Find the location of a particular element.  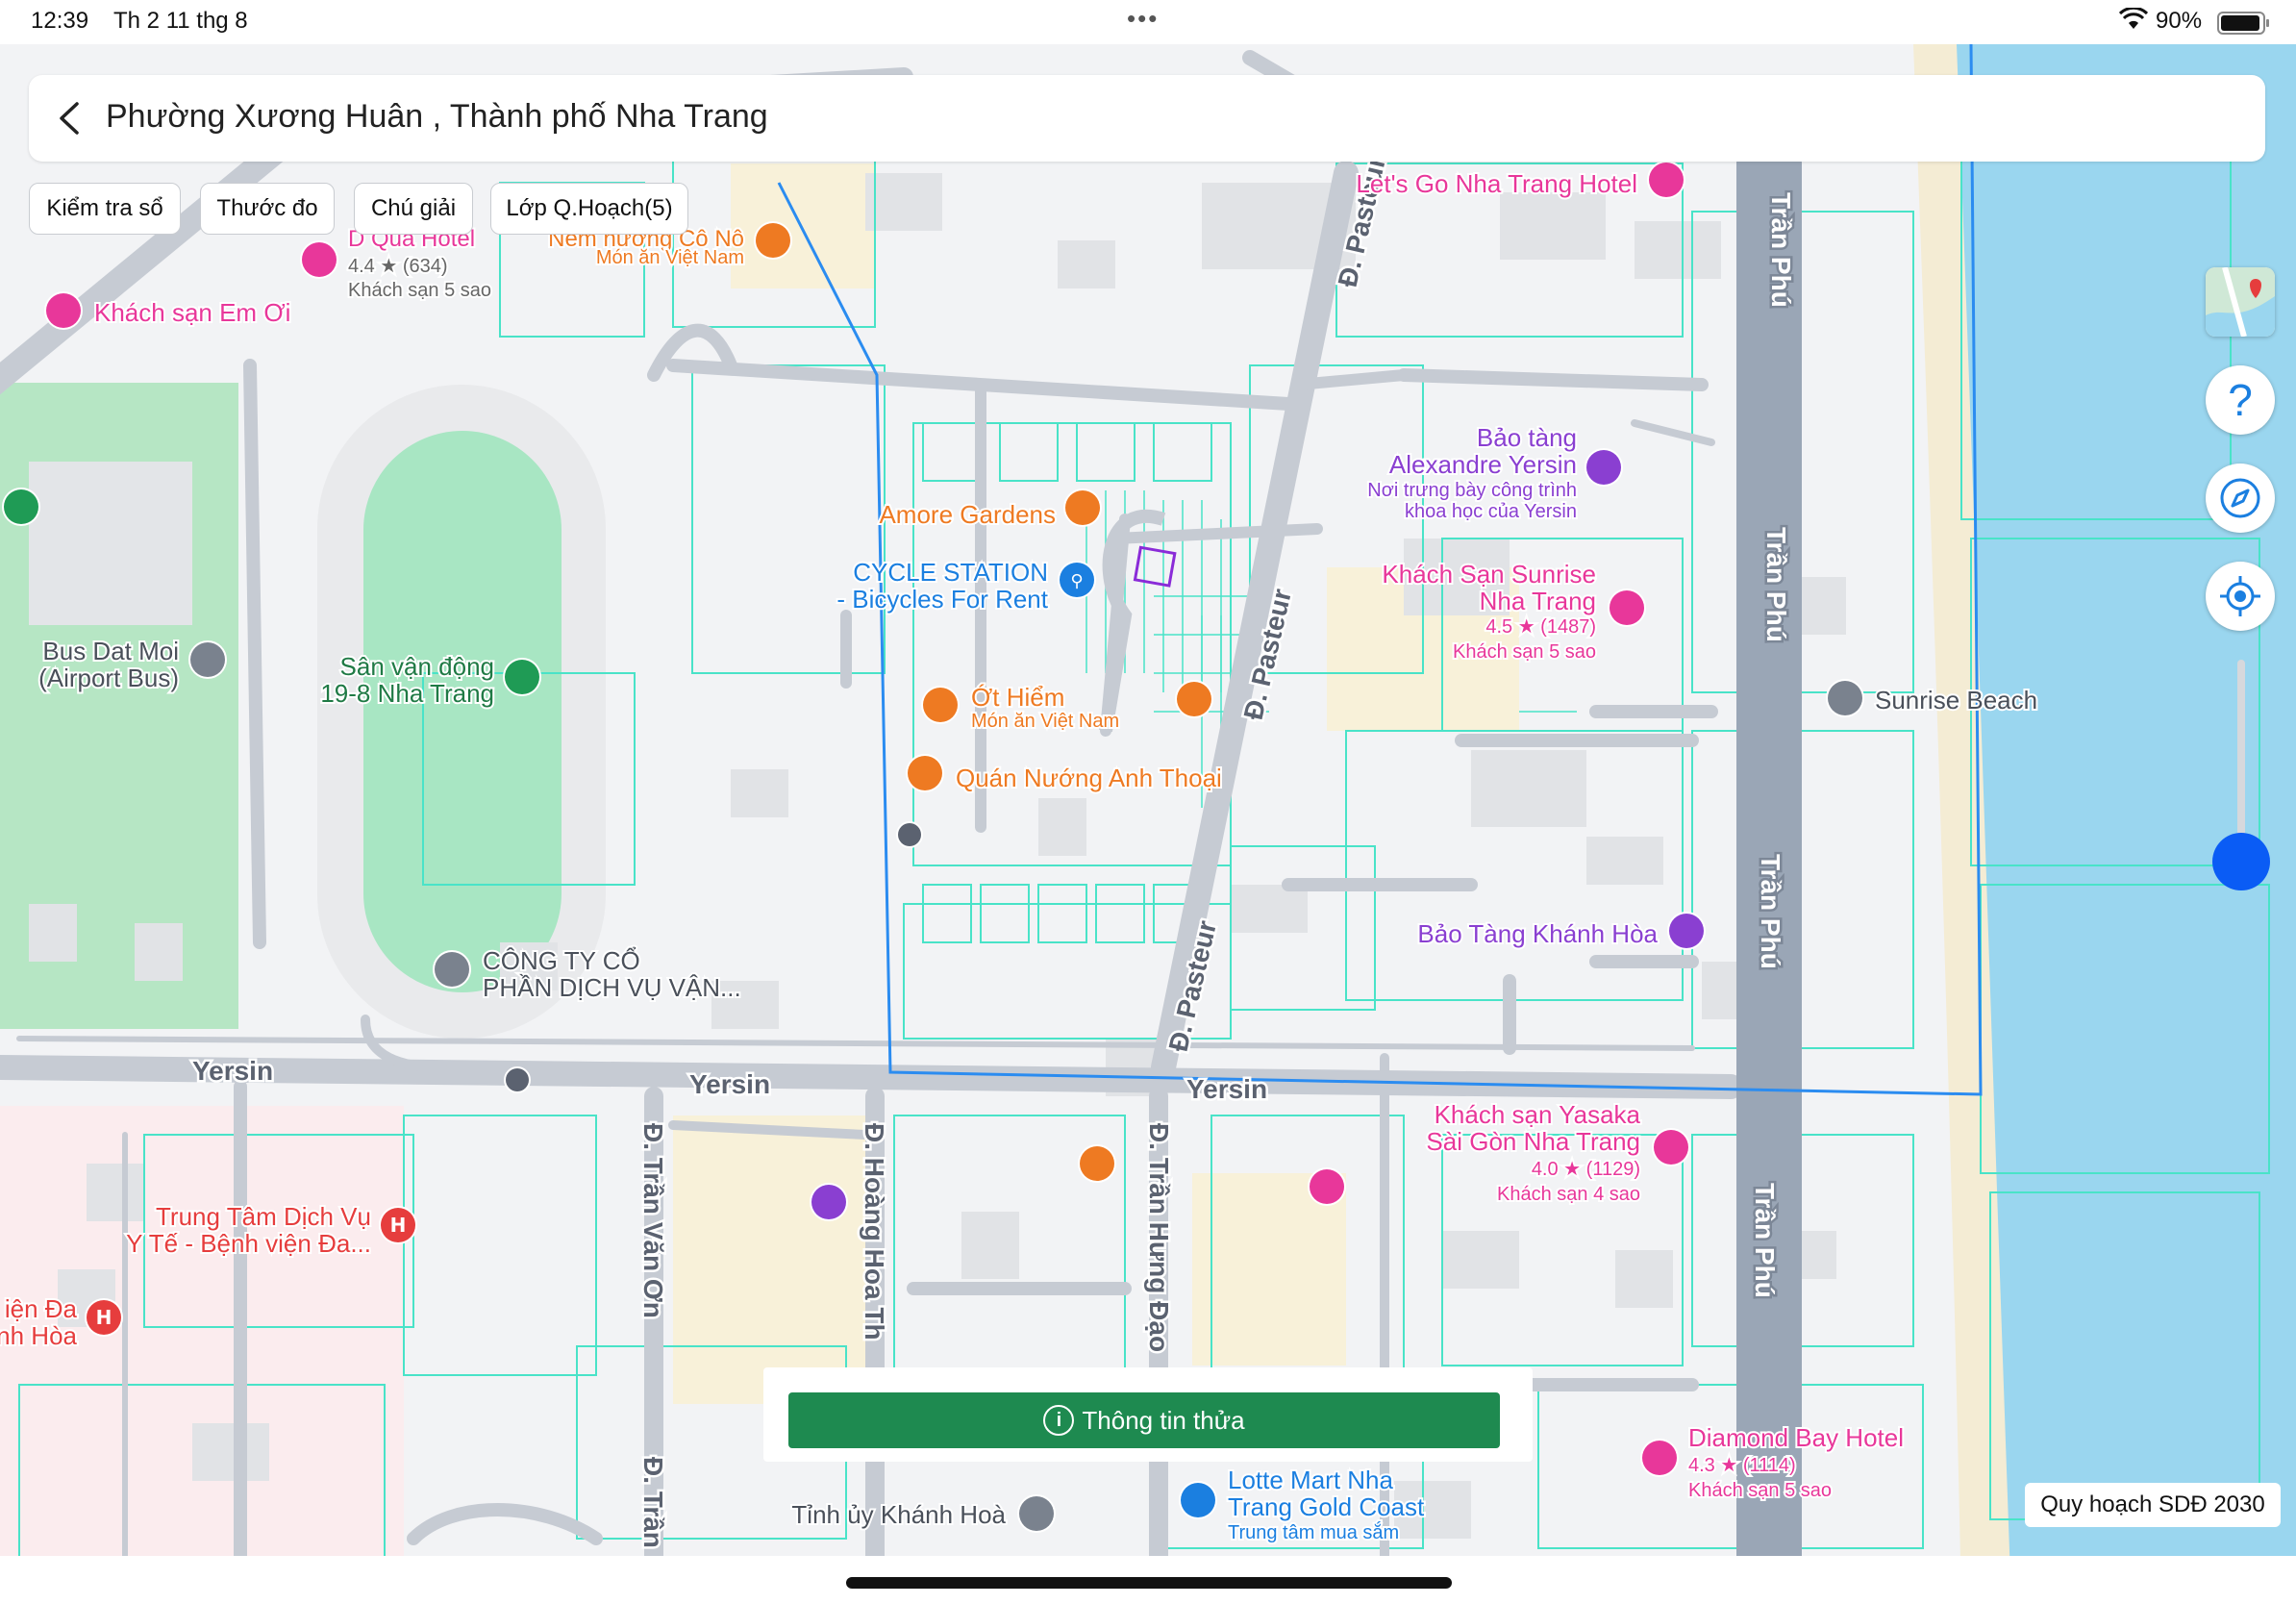

stadium-field is located at coordinates (462, 711).